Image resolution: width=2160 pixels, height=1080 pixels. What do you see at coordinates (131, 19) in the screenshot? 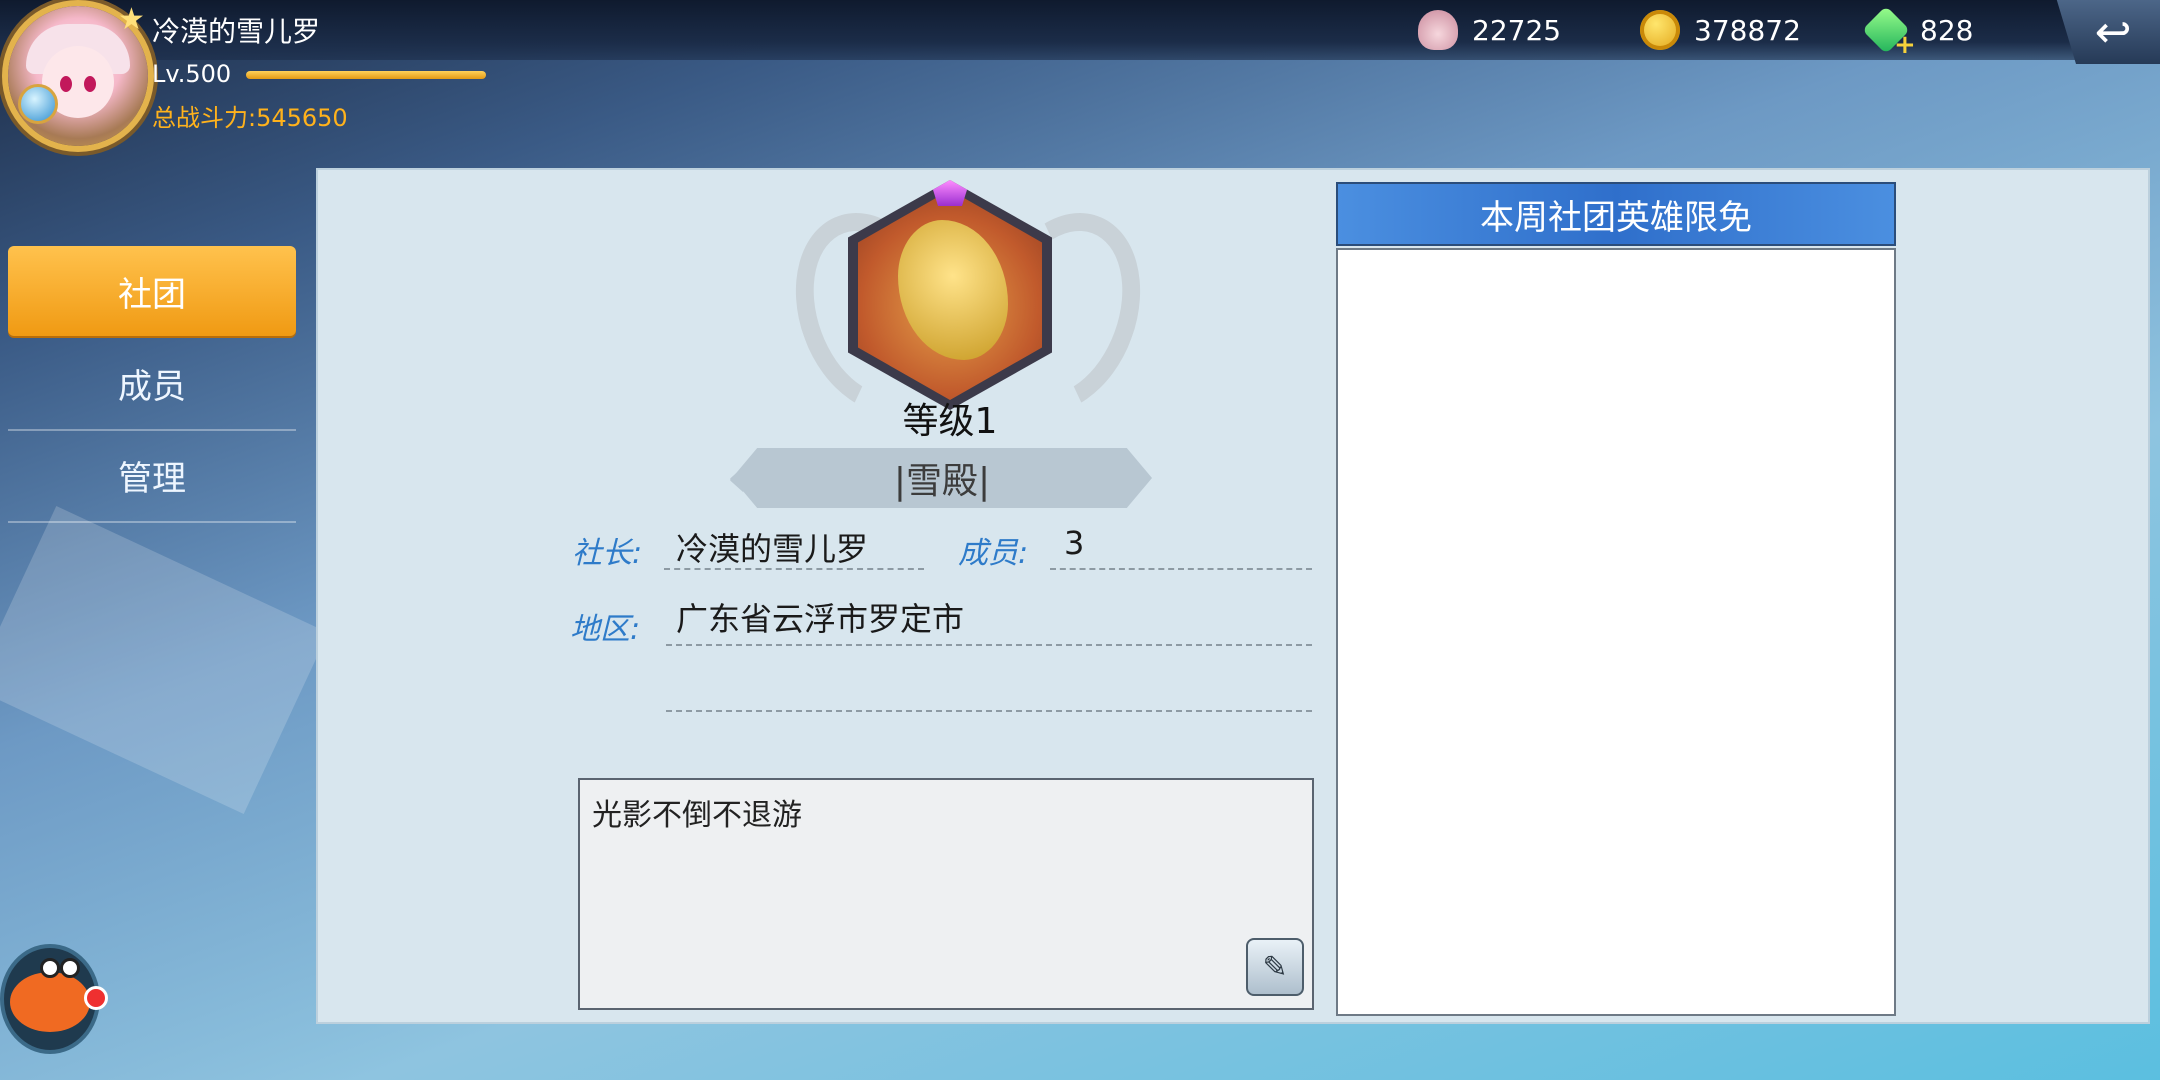
I see `star-icon: ★` at bounding box center [131, 19].